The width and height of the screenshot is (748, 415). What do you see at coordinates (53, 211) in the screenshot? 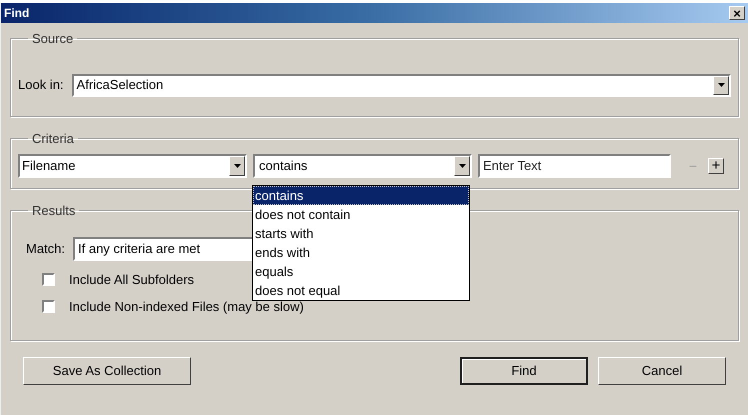
I see `group-label: Results` at bounding box center [53, 211].